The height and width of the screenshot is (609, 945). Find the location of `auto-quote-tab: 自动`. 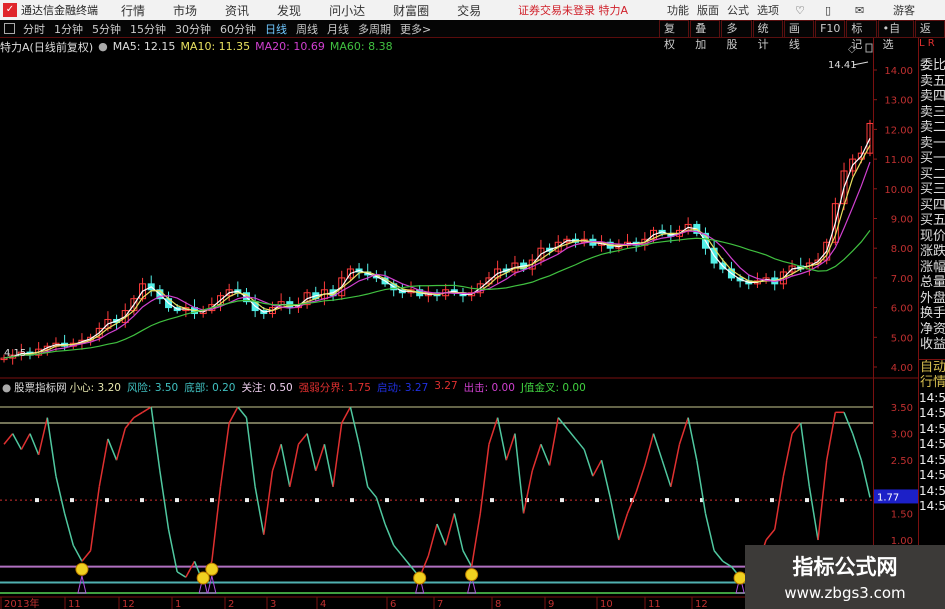

auto-quote-tab: 自动 is located at coordinates (932, 368).